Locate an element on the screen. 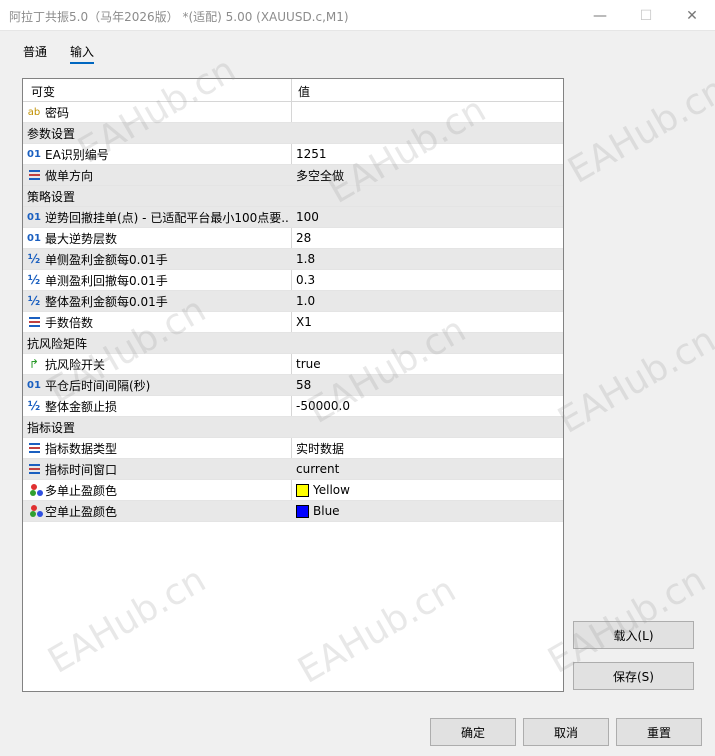 This screenshot has height=756, width=715. parameter-value-cell: X1 is located at coordinates (426, 322).